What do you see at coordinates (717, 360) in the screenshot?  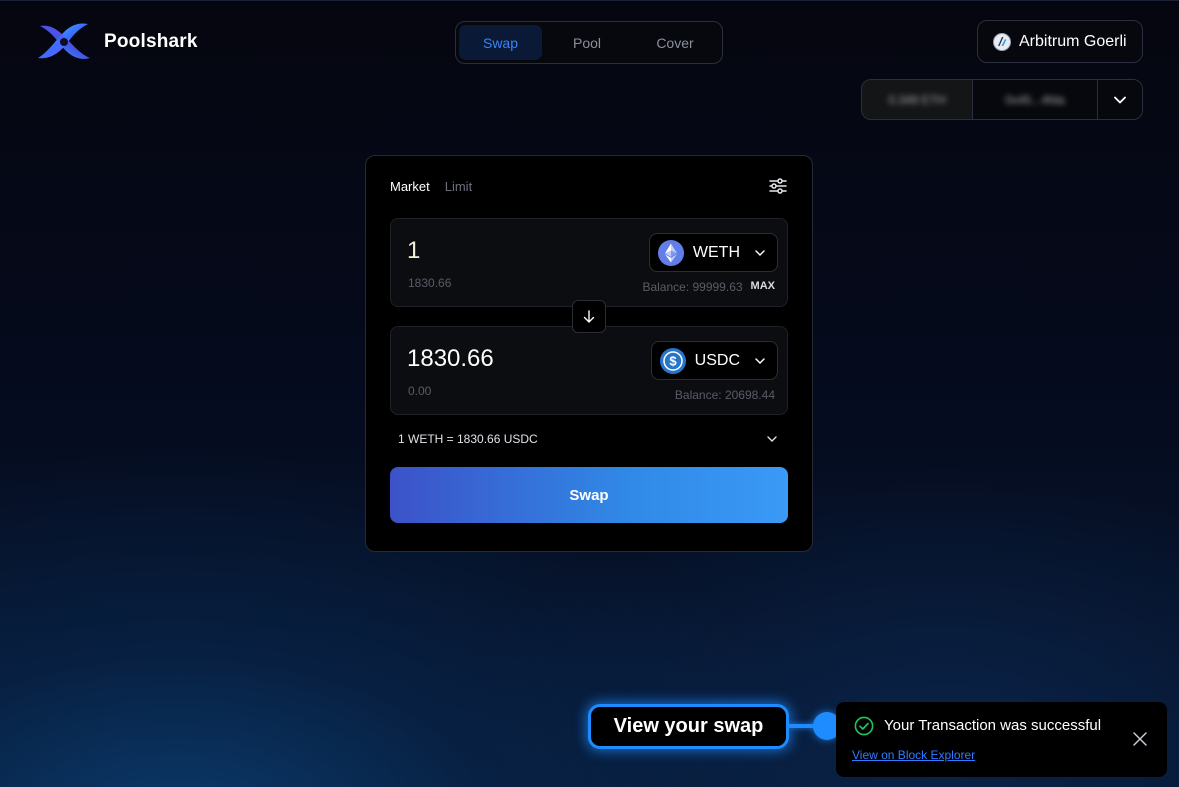 I see `to-token-symbol: USDC` at bounding box center [717, 360].